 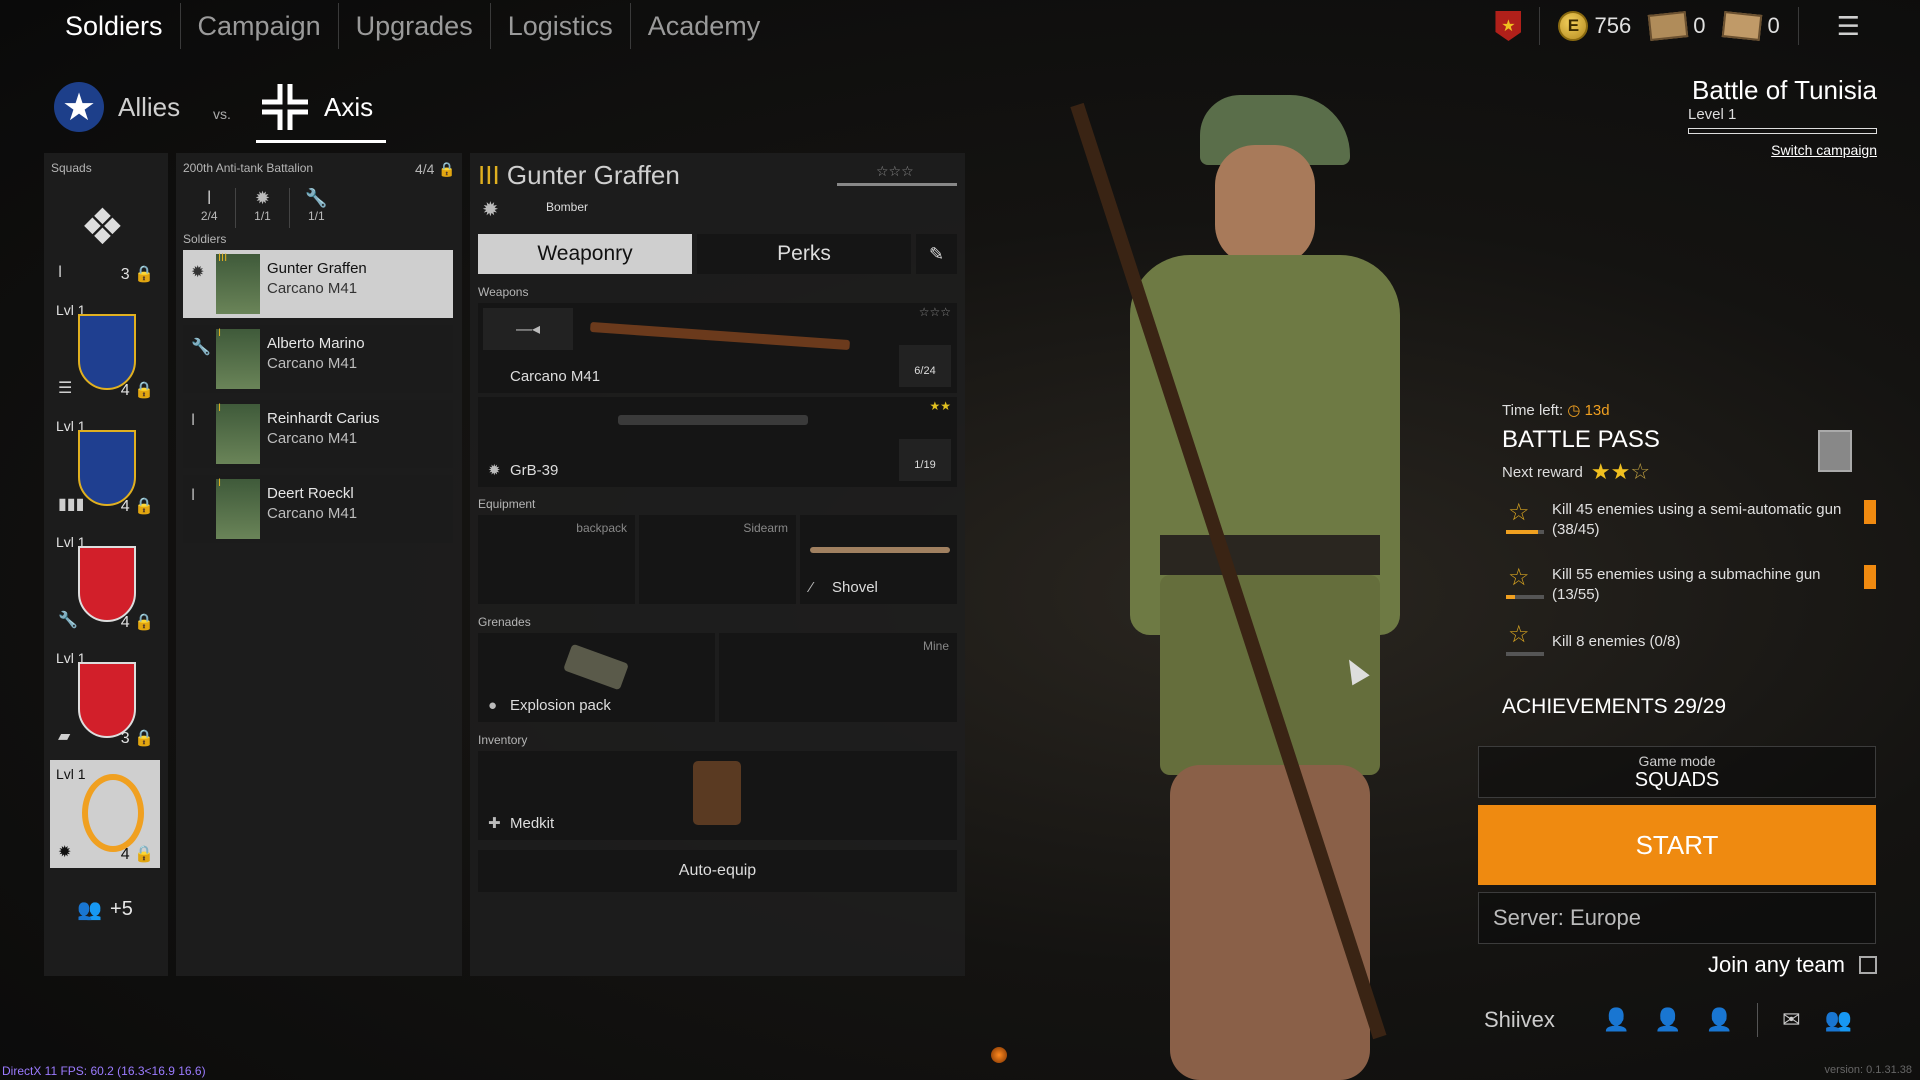 I want to click on game-mode-selector: Game mode SQUADS, so click(x=1677, y=772).